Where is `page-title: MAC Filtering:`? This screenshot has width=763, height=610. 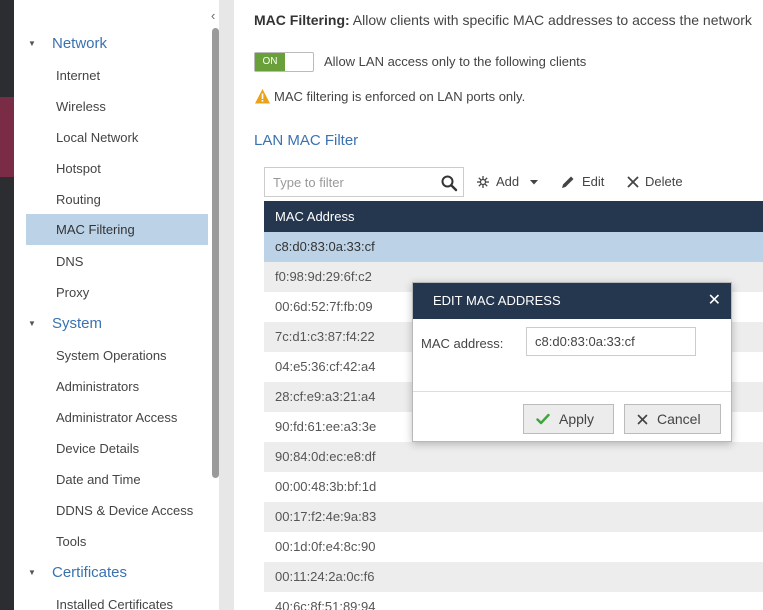
page-title: MAC Filtering: is located at coordinates (302, 20).